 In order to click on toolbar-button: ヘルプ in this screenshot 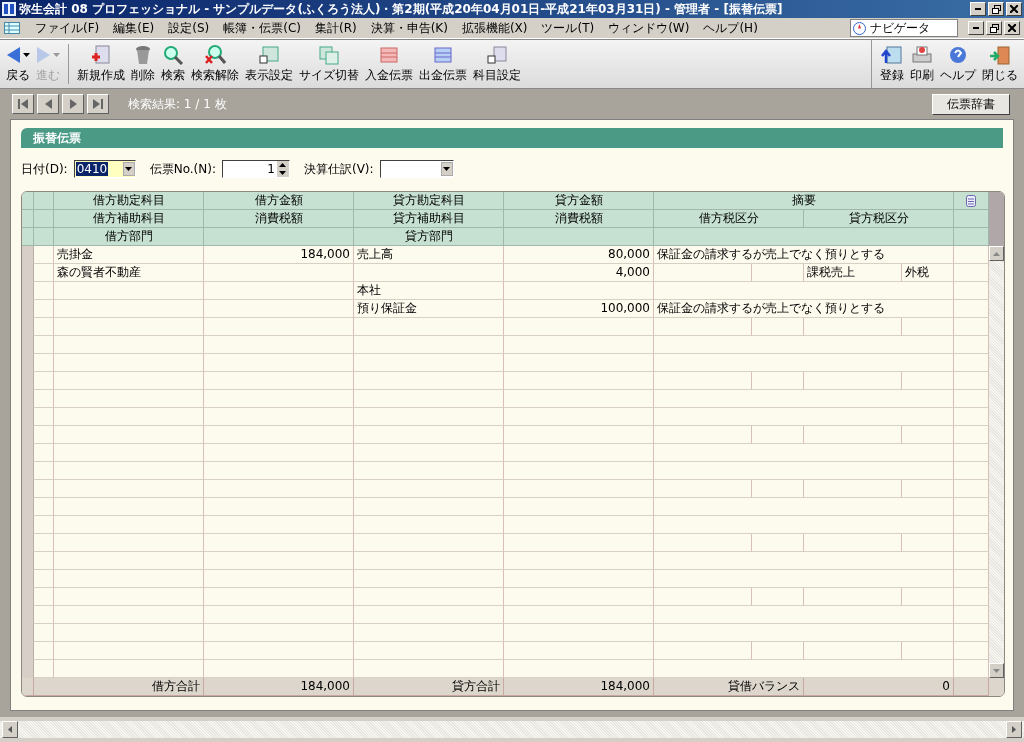, I will do `click(958, 64)`.